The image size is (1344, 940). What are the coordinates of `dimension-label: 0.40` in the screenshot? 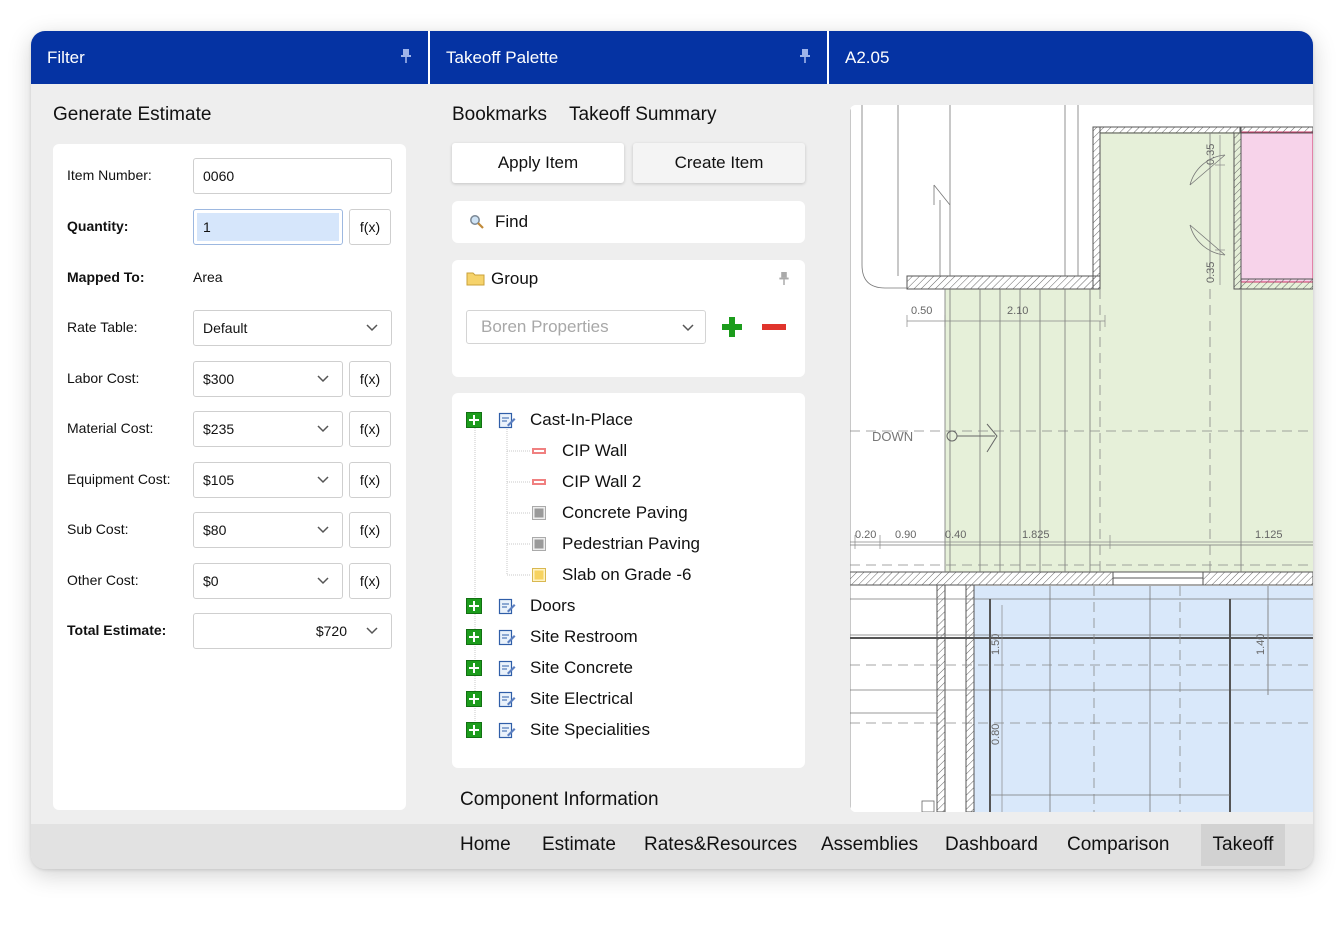 It's located at (955, 535).